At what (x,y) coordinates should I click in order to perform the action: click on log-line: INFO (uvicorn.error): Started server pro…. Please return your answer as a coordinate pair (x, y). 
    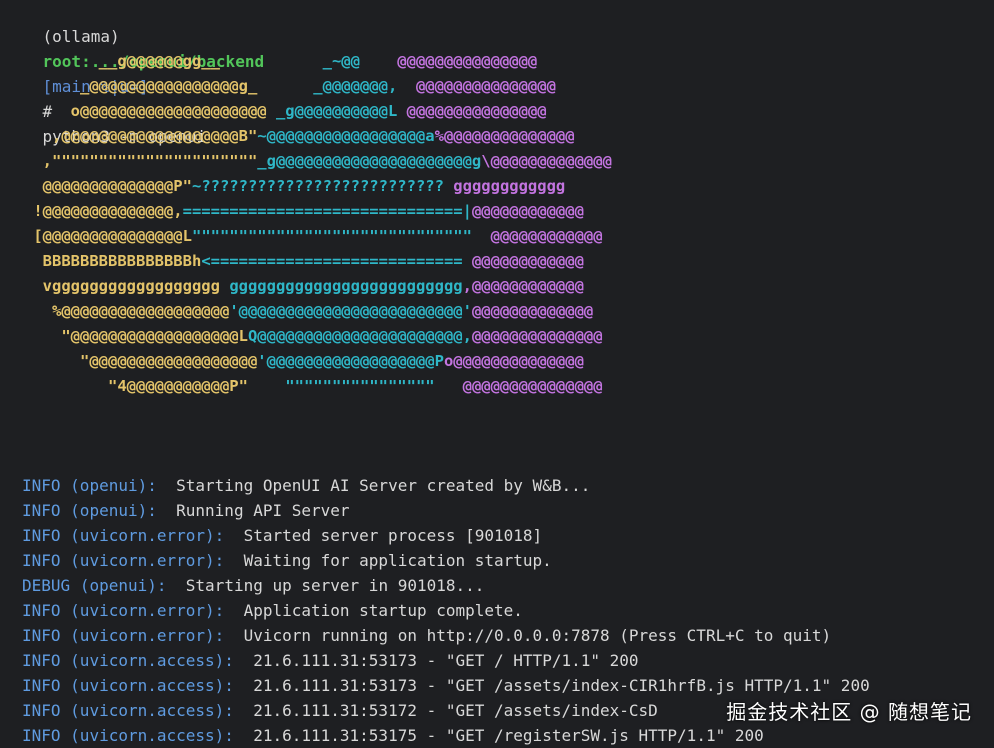
    Looking at the image, I should click on (282, 535).